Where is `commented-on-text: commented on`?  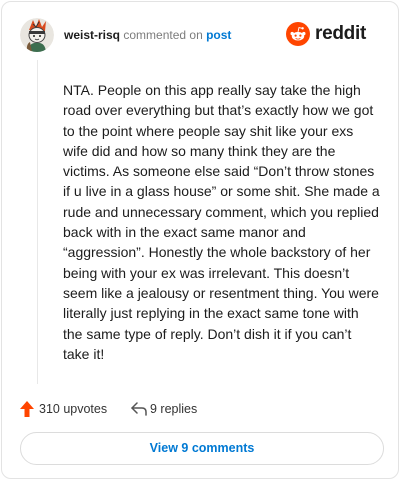 commented-on-text: commented on is located at coordinates (163, 35).